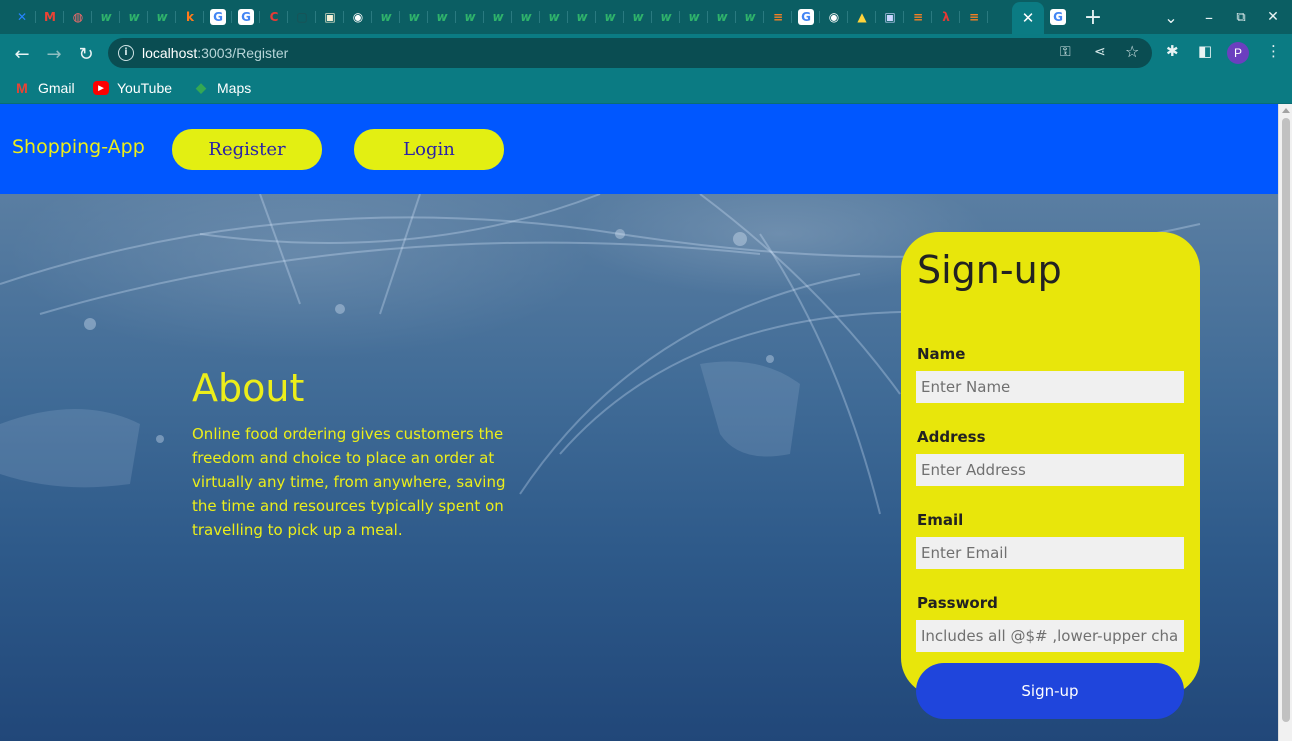  What do you see at coordinates (1286, 110) in the screenshot?
I see `scroll-up-arrow-icon` at bounding box center [1286, 110].